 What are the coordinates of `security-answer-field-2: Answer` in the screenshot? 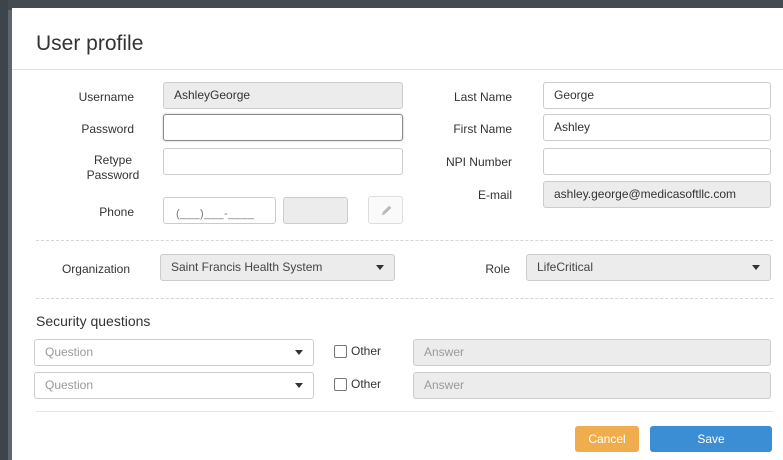 It's located at (592, 385).